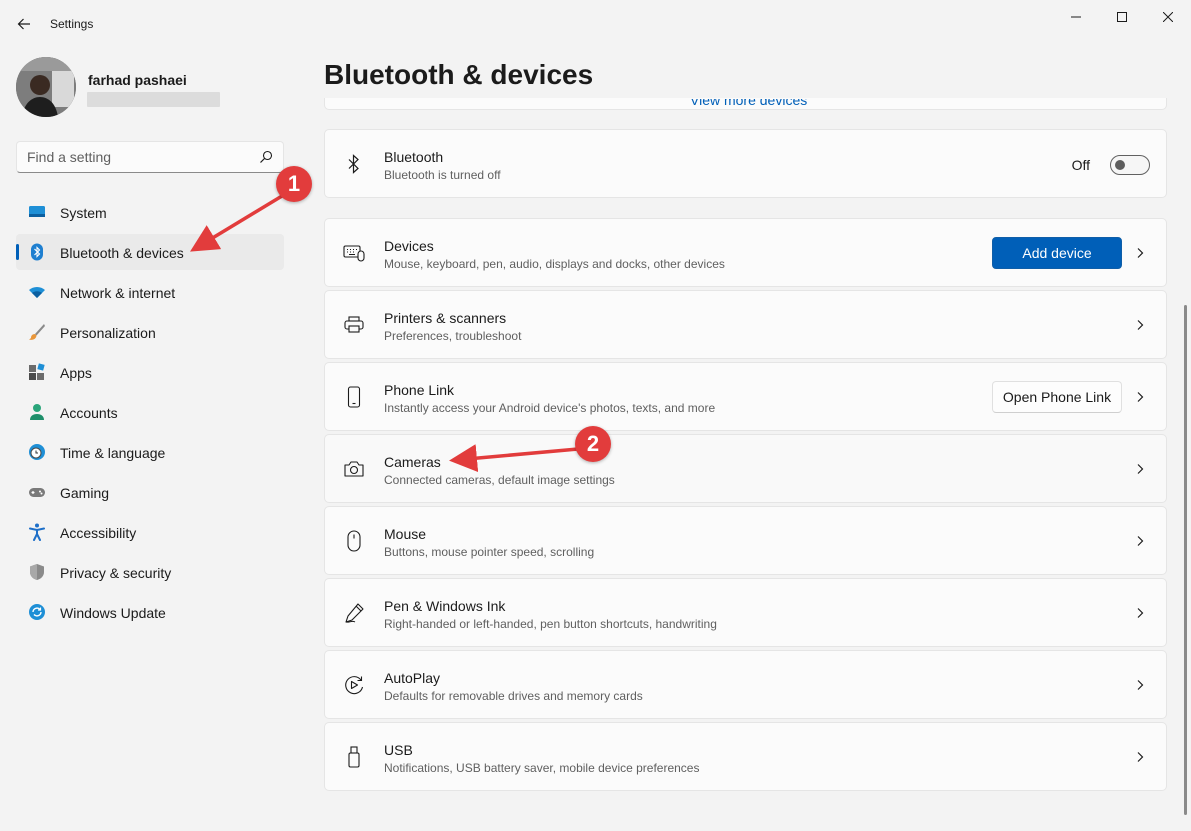 This screenshot has width=1191, height=831. Describe the element at coordinates (150, 532) in the screenshot. I see `sidebar-item-accessibility: Accessibility` at that location.